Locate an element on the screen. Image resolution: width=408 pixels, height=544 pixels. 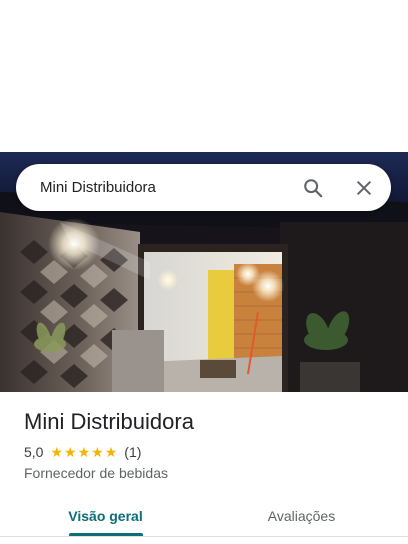
close-icon is located at coordinates (364, 187).